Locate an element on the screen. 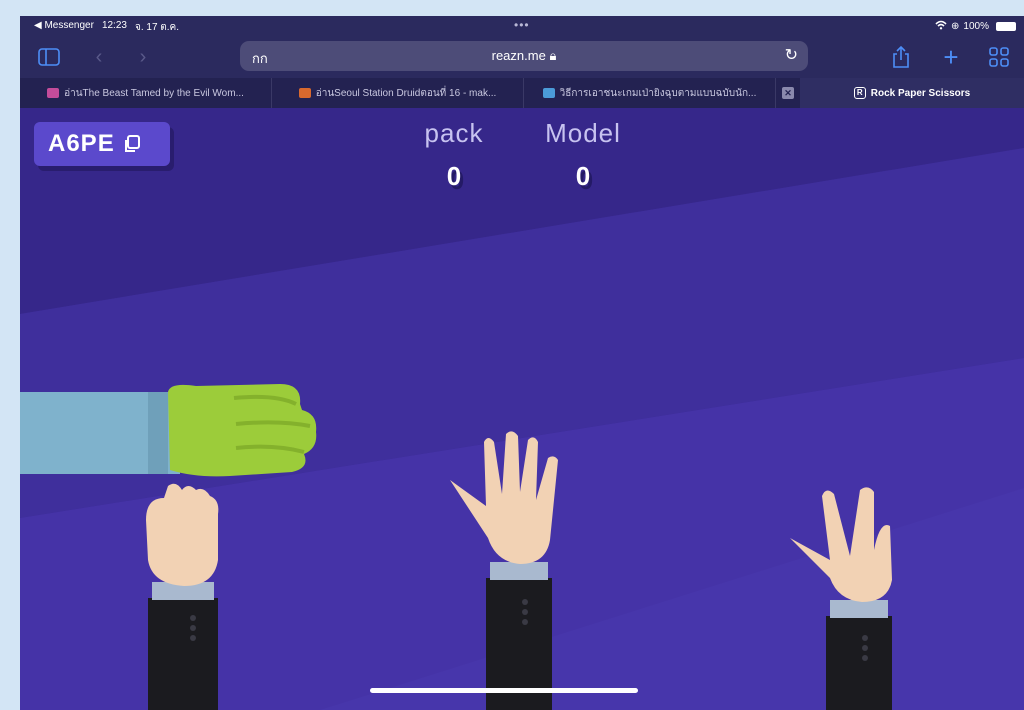 The height and width of the screenshot is (710, 1024). reload-icon: ↻ is located at coordinates (791, 55).